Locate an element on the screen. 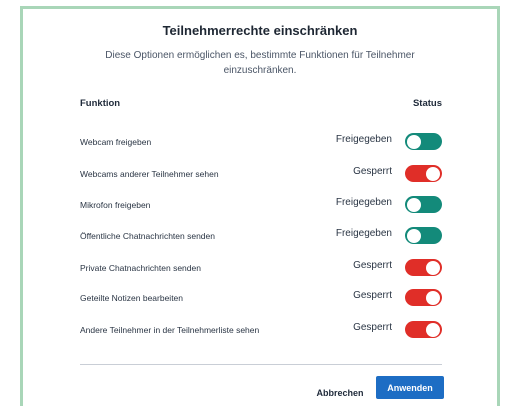  toggle-switch-view-webcams is located at coordinates (423, 173).